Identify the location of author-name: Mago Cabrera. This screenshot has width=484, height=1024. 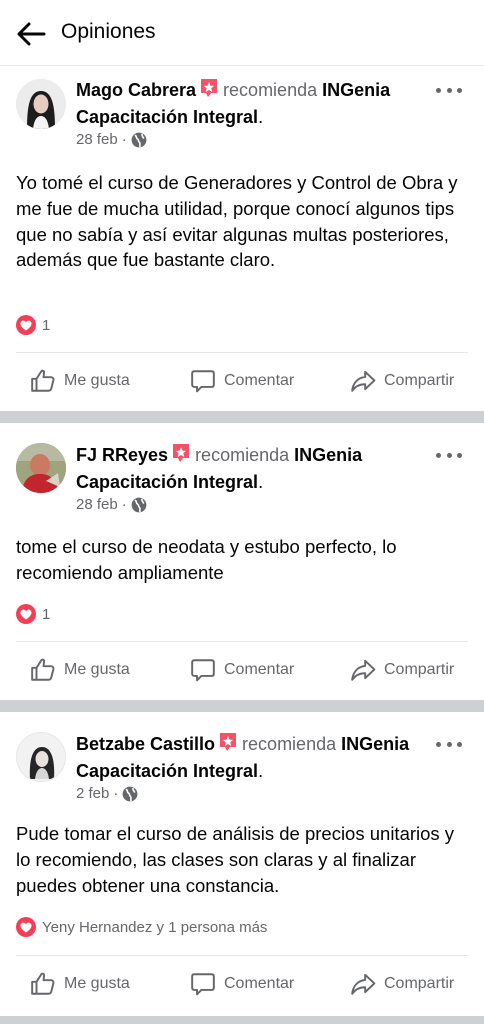
(136, 90).